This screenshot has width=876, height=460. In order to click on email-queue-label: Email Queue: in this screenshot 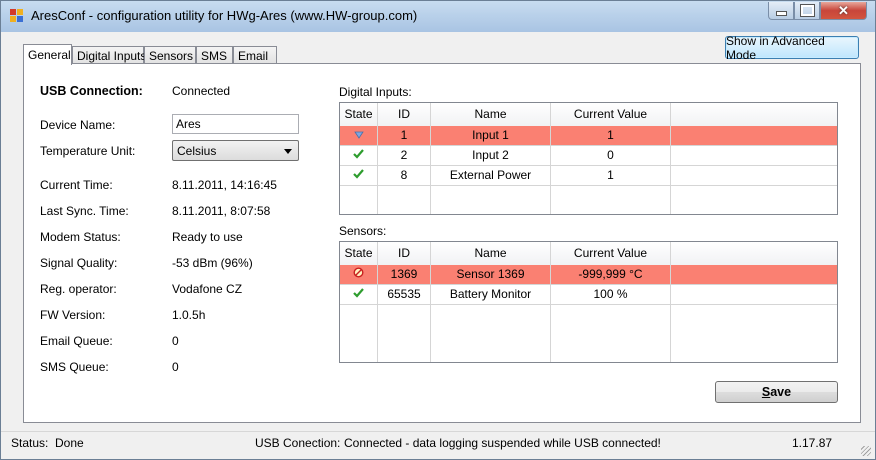, I will do `click(76, 341)`.